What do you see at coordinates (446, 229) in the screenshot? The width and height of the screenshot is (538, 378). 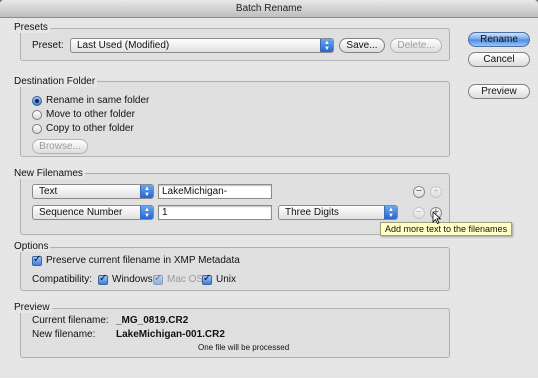 I see `add-text-tooltip: Add more text to the filenames` at bounding box center [446, 229].